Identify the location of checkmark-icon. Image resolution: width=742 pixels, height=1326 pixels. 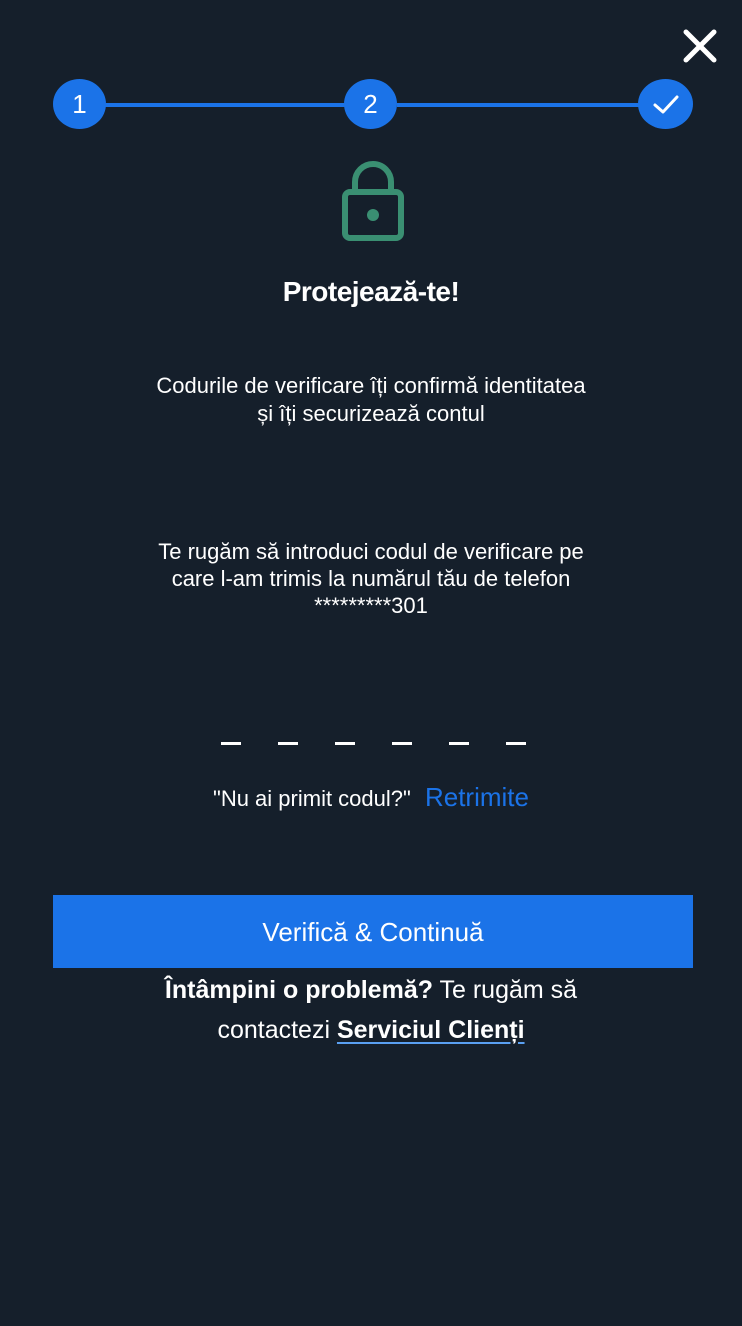
(665, 104).